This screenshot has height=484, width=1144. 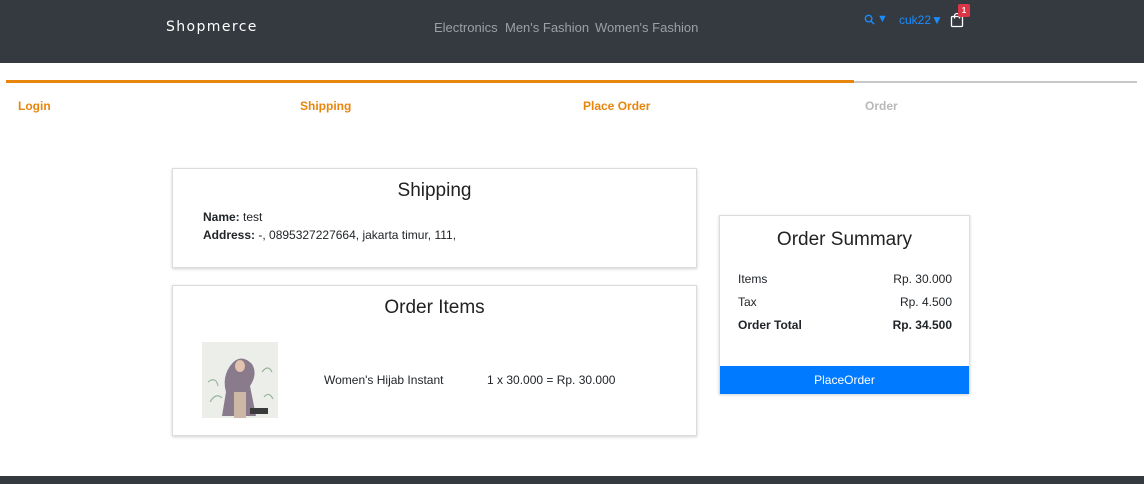 What do you see at coordinates (844, 239) in the screenshot?
I see `order-summary-title: Order Summary` at bounding box center [844, 239].